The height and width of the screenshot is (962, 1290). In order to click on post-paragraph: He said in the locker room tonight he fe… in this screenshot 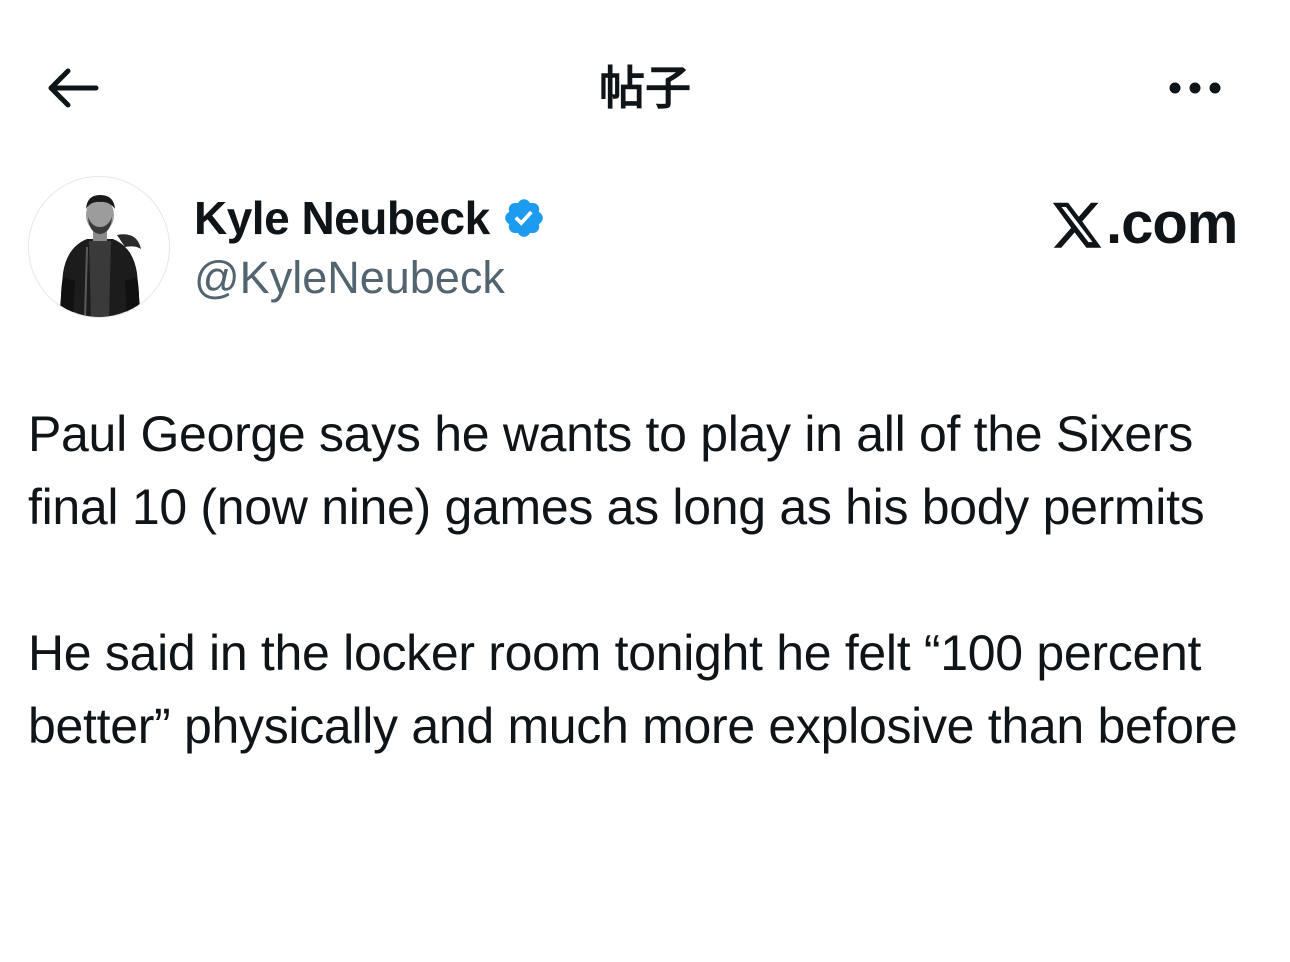, I will do `click(633, 689)`.